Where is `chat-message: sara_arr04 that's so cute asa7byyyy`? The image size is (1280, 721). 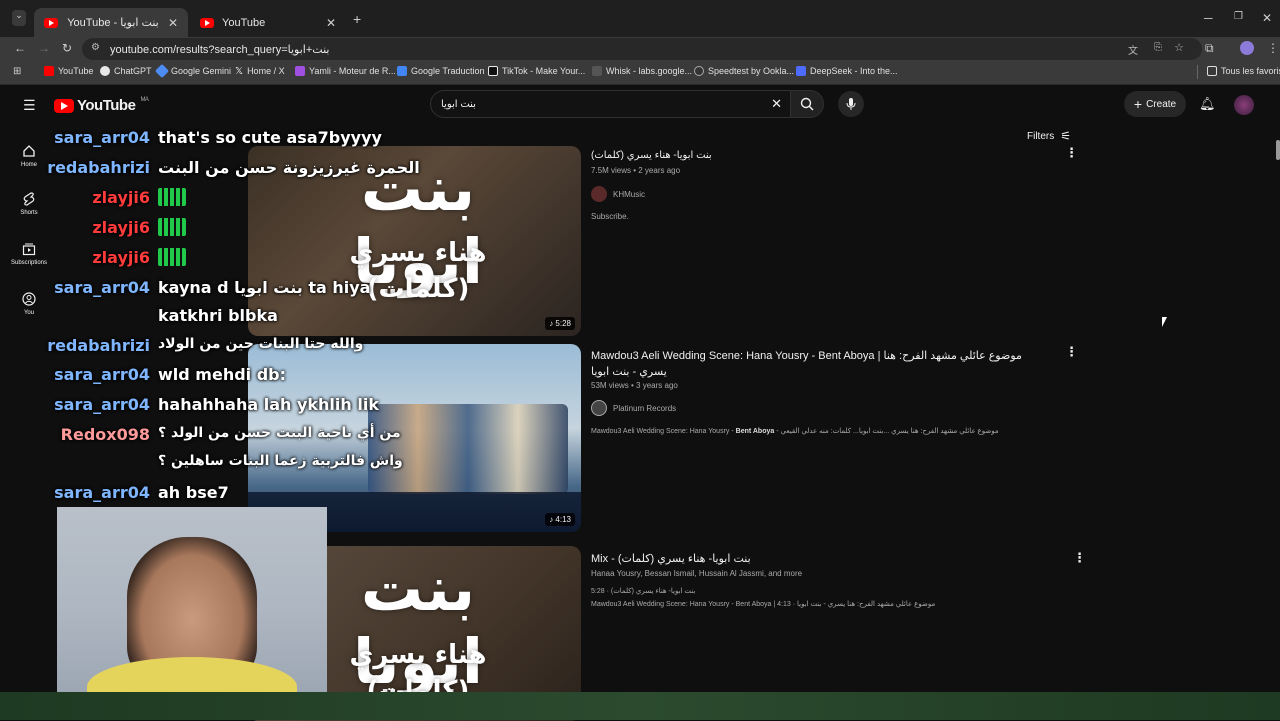 chat-message: sara_arr04 that's so cute asa7byyyy is located at coordinates (218, 137).